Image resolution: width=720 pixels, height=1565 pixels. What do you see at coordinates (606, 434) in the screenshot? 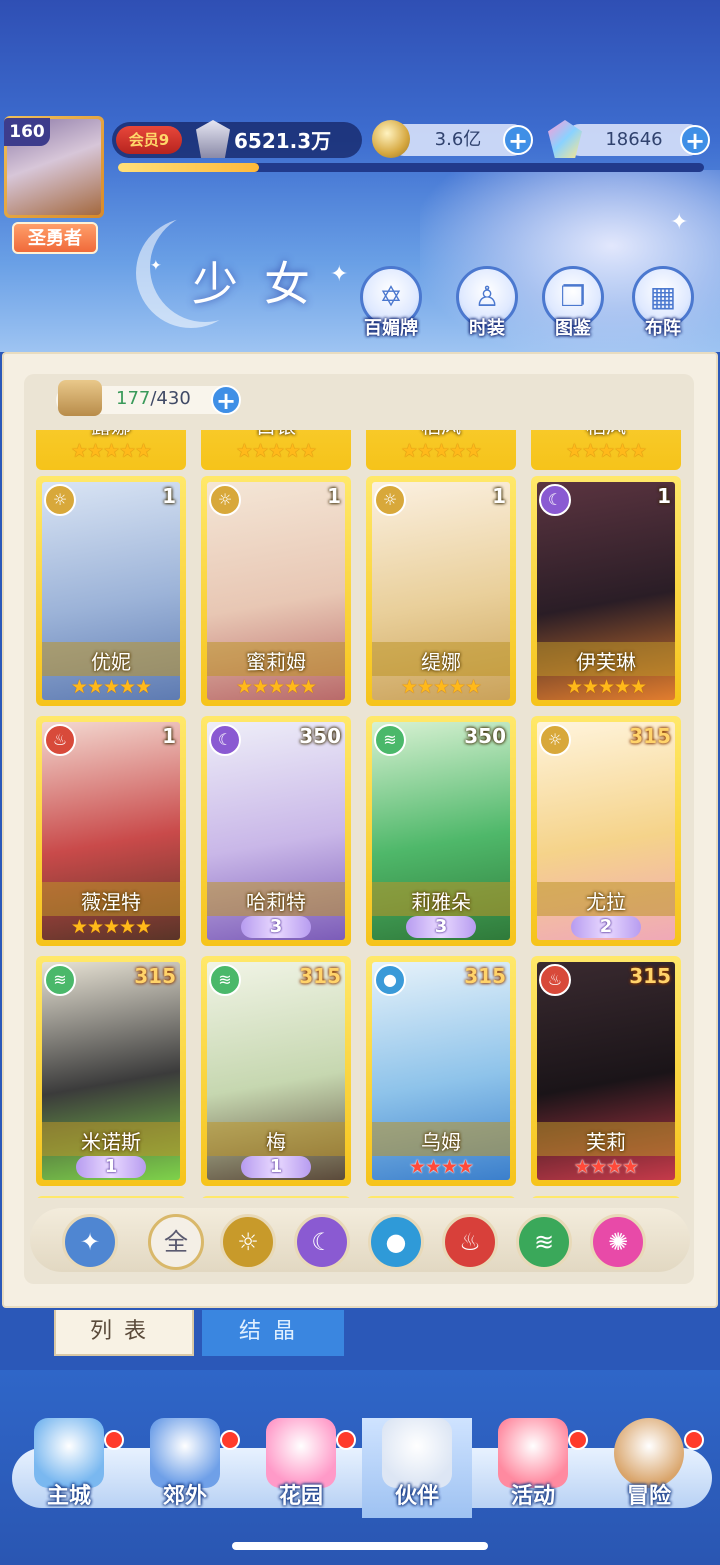
I see `partner-name: 稻风` at bounding box center [606, 434].